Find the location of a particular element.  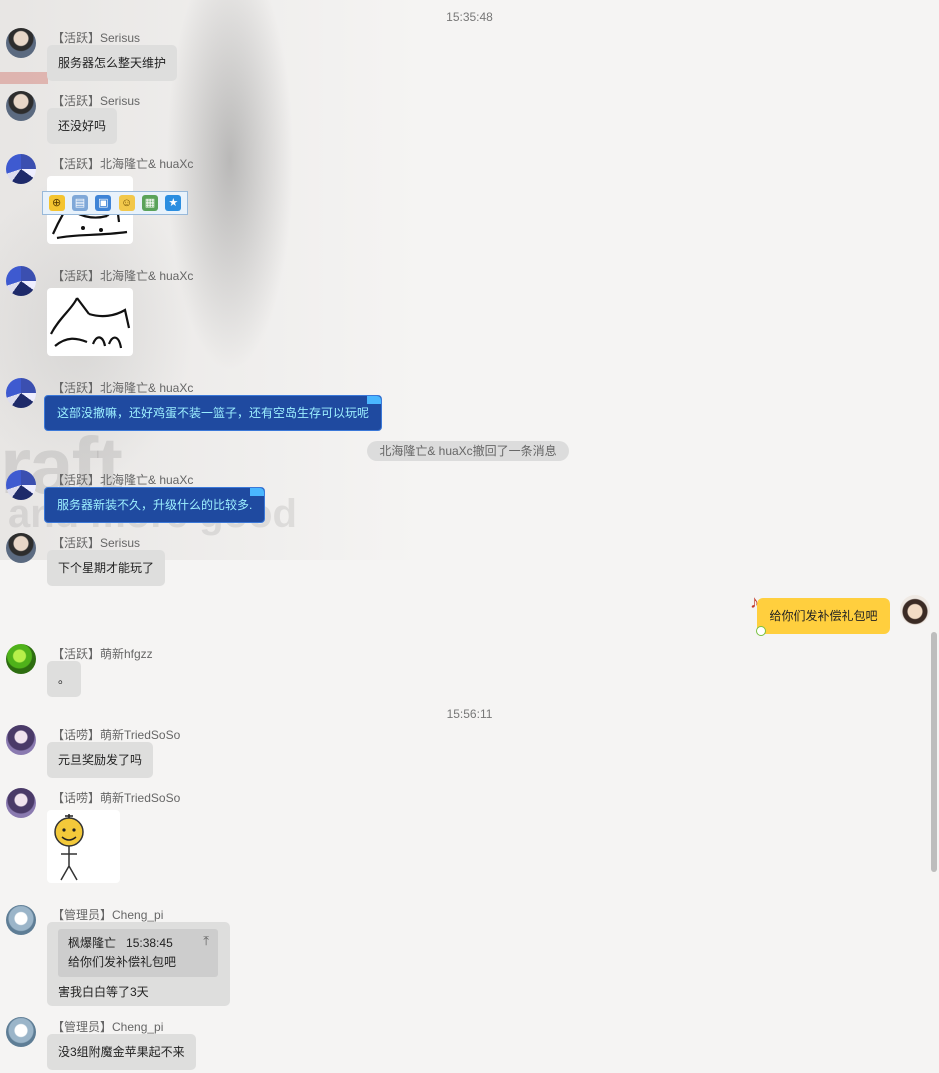

message-bubble: 元旦奖励发了吗 is located at coordinates (100, 760).